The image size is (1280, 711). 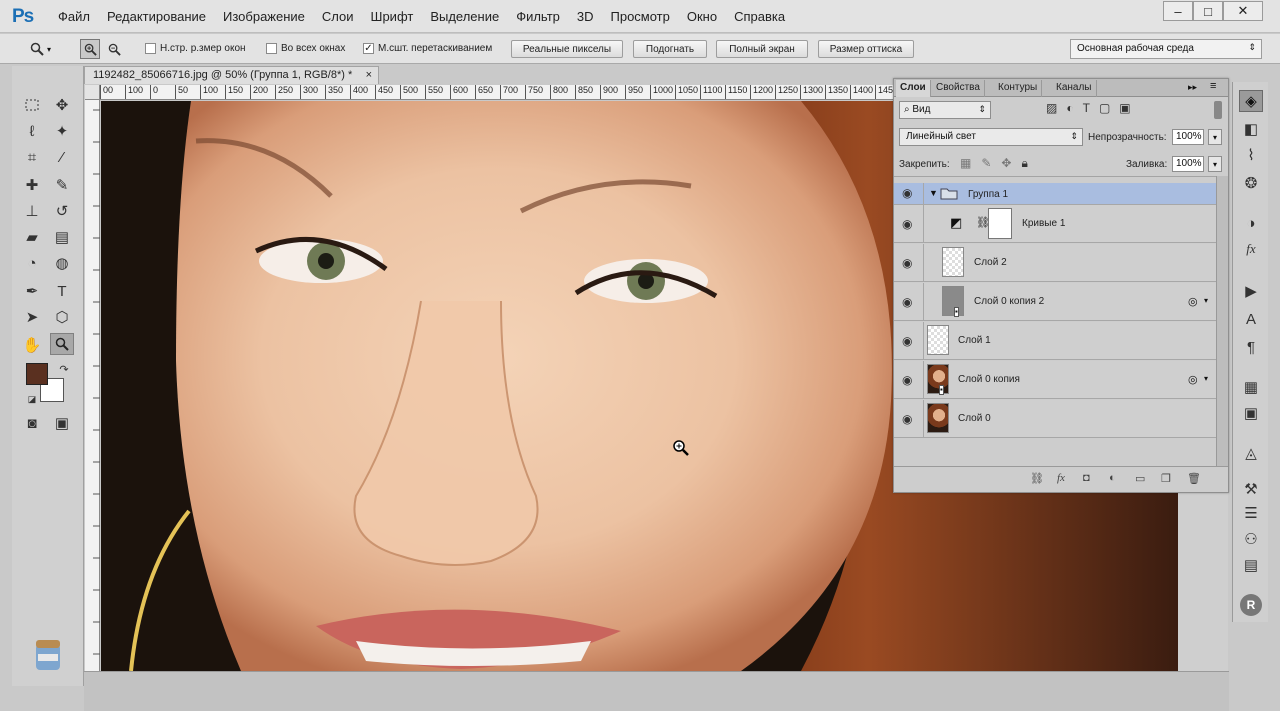 I want to click on zoom-tool-preset: ▾, so click(x=49, y=49).